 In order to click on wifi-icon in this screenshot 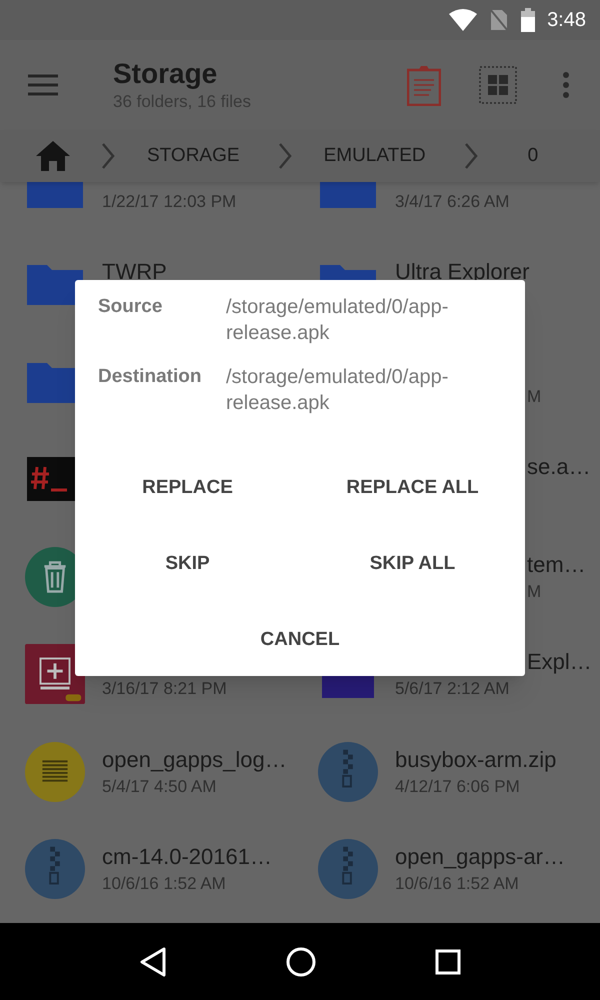, I will do `click(463, 20)`.